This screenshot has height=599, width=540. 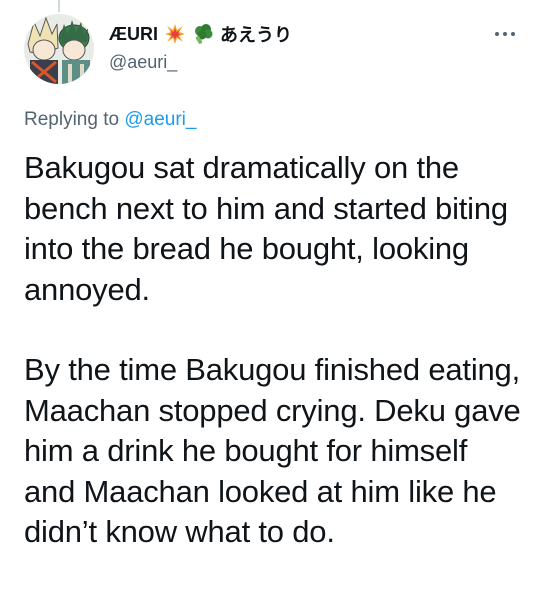 I want to click on thread-connector-line, so click(x=59, y=6).